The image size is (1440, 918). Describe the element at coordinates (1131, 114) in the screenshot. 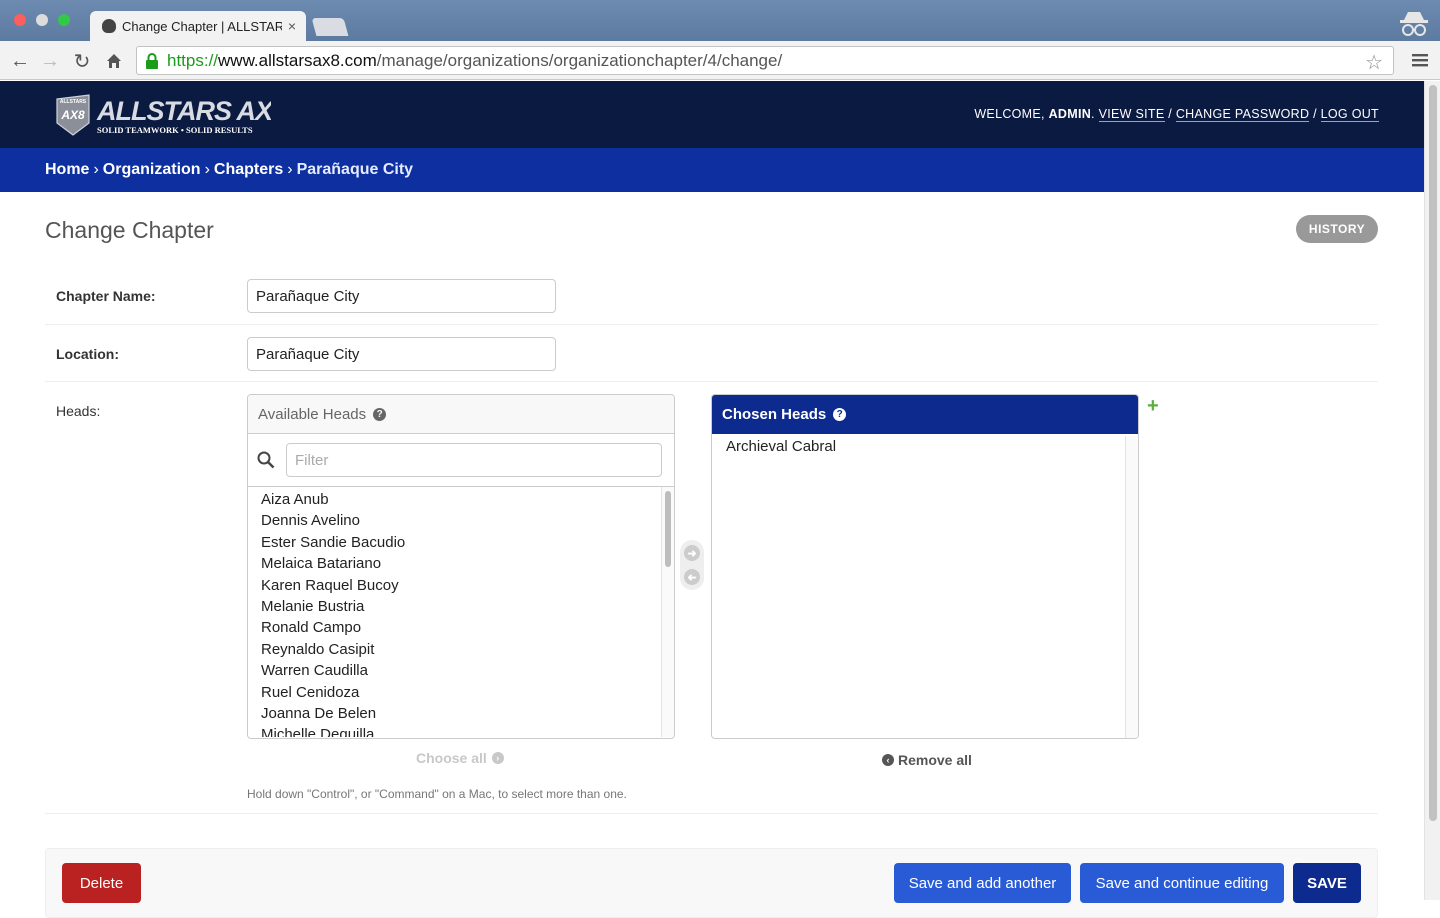

I see `view-site-link: VIEW SITE` at that location.